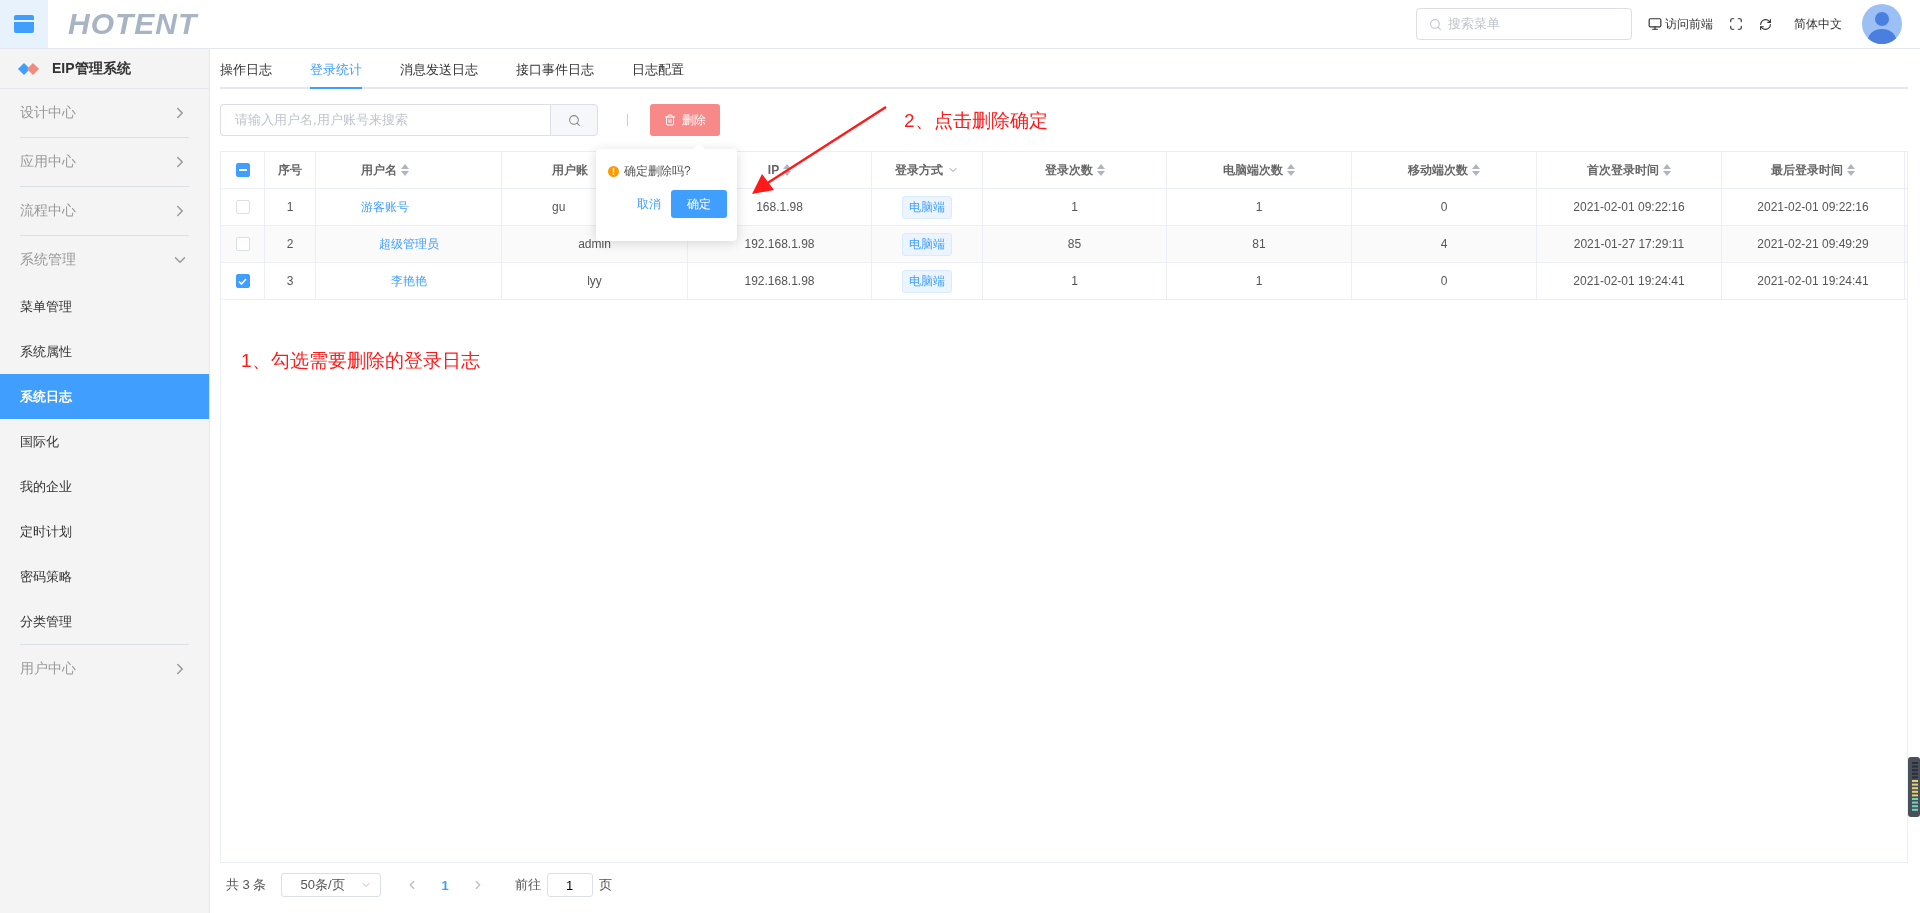 This screenshot has width=1920, height=913. I want to click on table-cell: gu, so click(559, 207).